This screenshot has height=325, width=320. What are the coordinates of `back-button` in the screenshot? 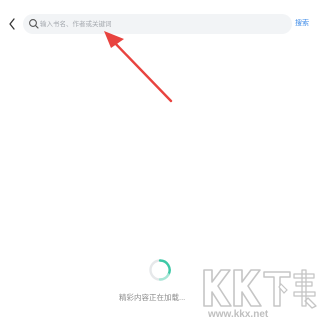 It's located at (12, 24).